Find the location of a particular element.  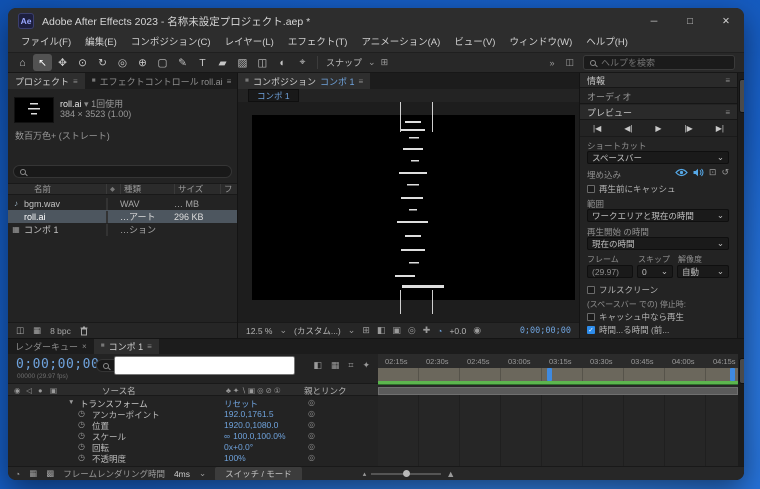

menu-file: ファイル(F) is located at coordinates (46, 43).